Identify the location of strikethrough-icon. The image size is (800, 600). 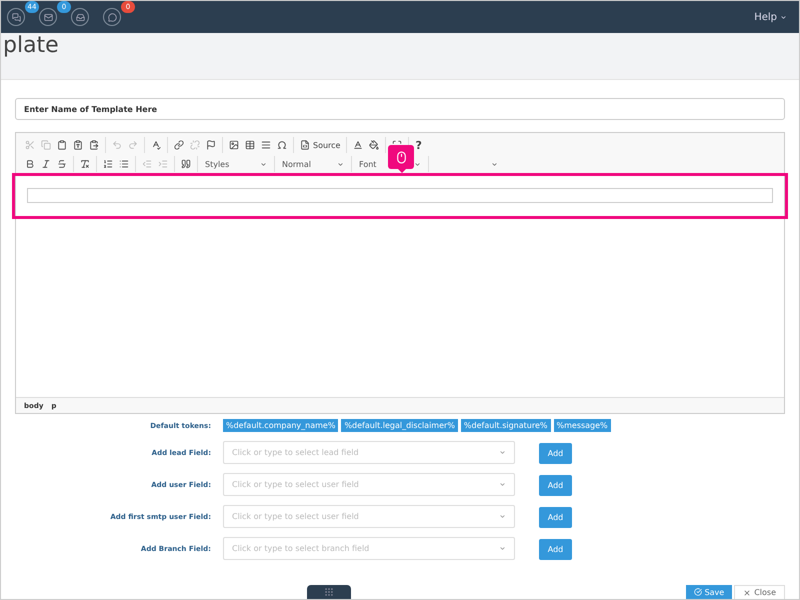
(62, 164).